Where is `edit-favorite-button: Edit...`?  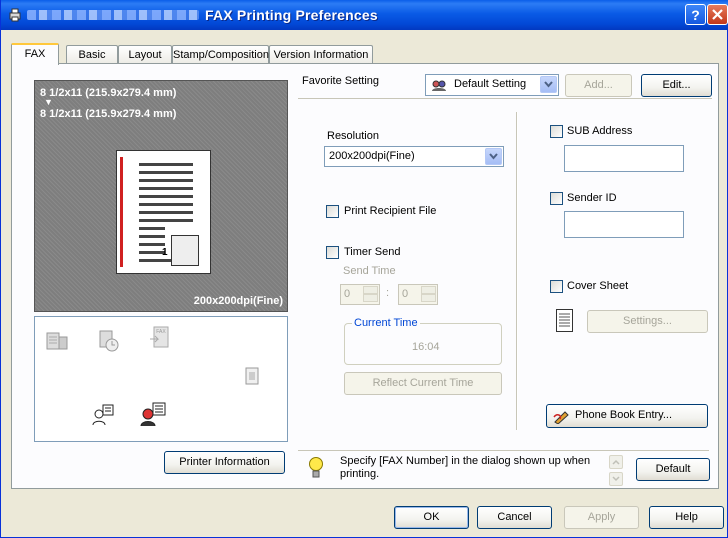 edit-favorite-button: Edit... is located at coordinates (676, 85).